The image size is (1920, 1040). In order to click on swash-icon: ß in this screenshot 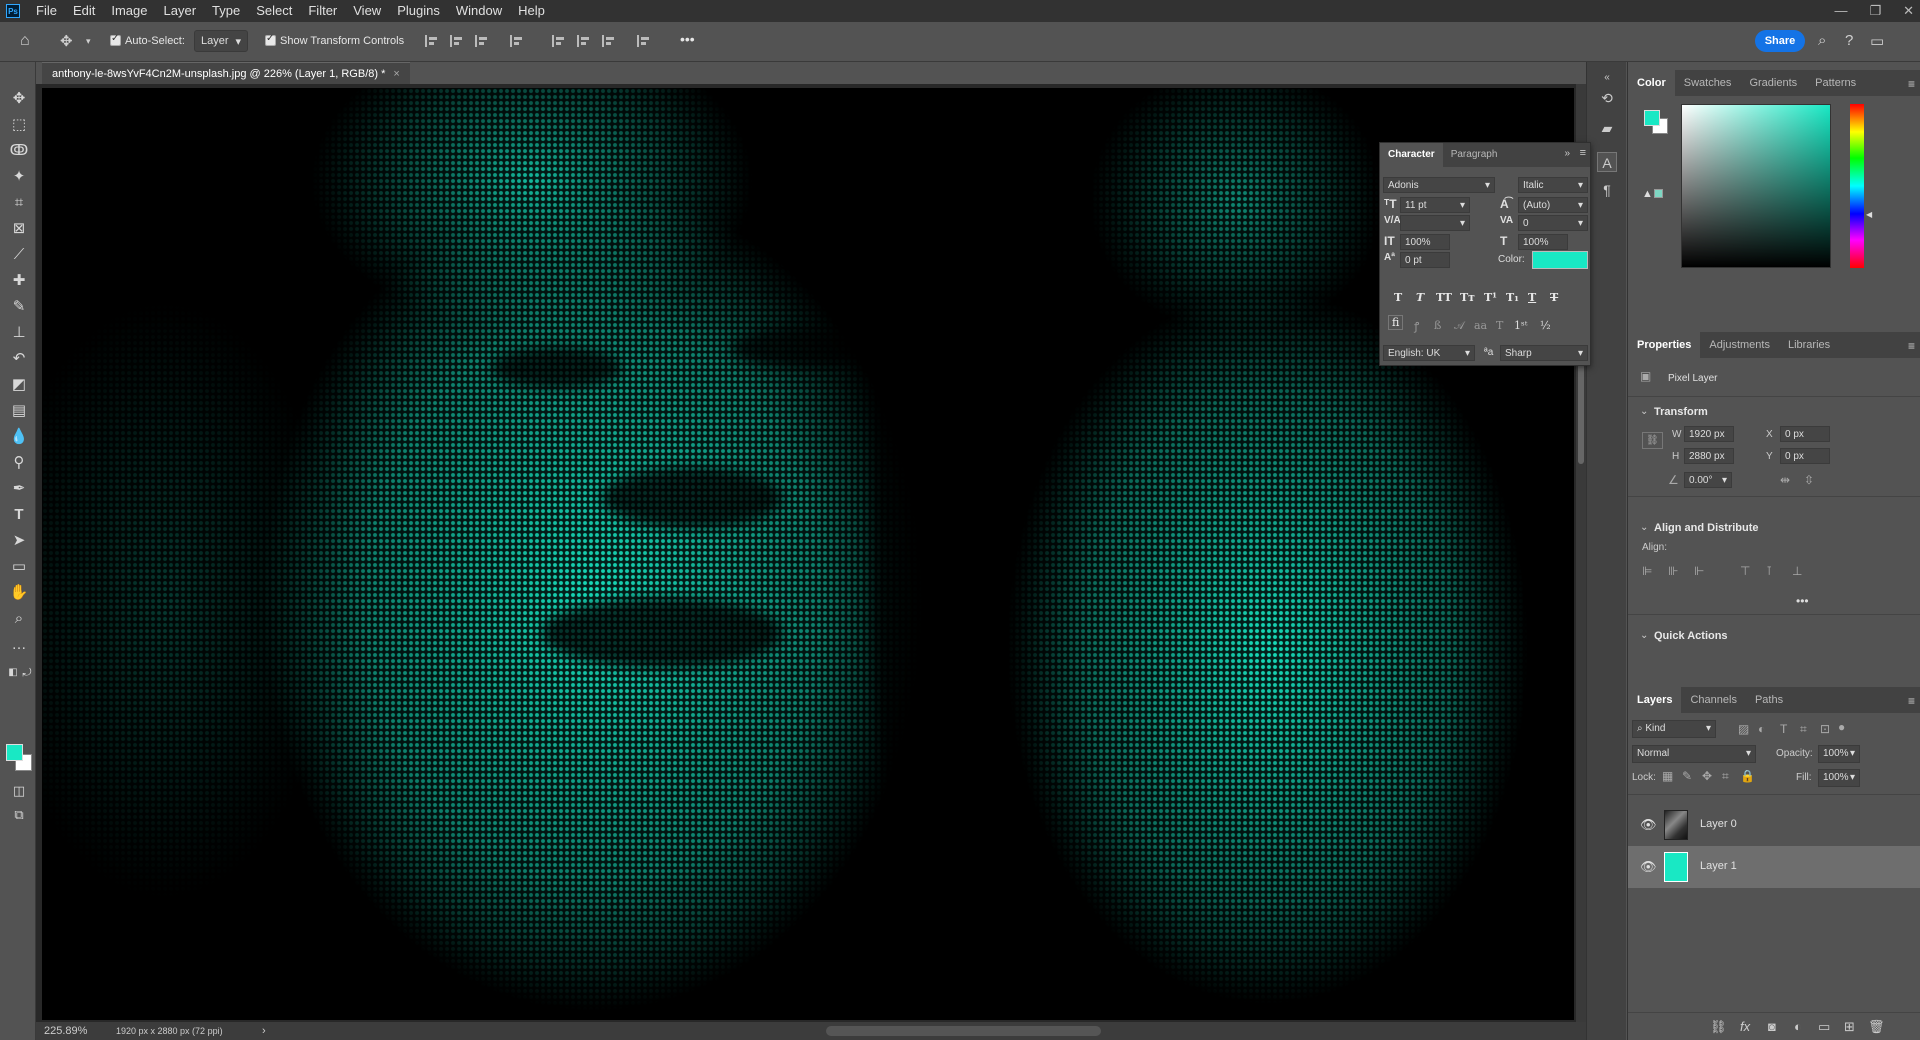, I will do `click(1437, 325)`.